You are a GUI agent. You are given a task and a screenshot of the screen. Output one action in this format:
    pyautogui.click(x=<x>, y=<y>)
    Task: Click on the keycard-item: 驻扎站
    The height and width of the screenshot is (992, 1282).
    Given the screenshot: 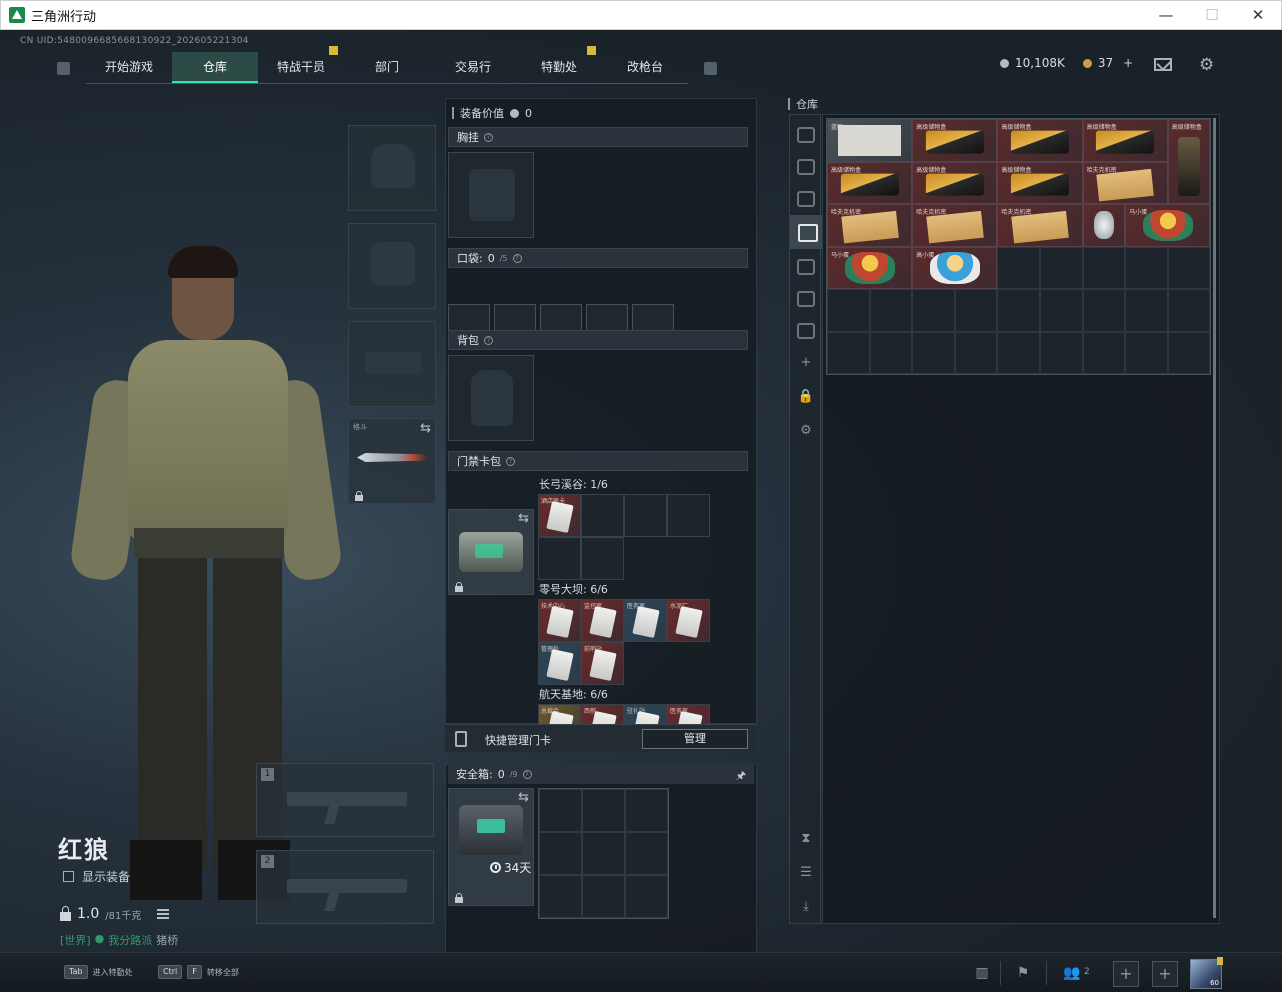 What is the action you would take?
    pyautogui.click(x=645, y=714)
    